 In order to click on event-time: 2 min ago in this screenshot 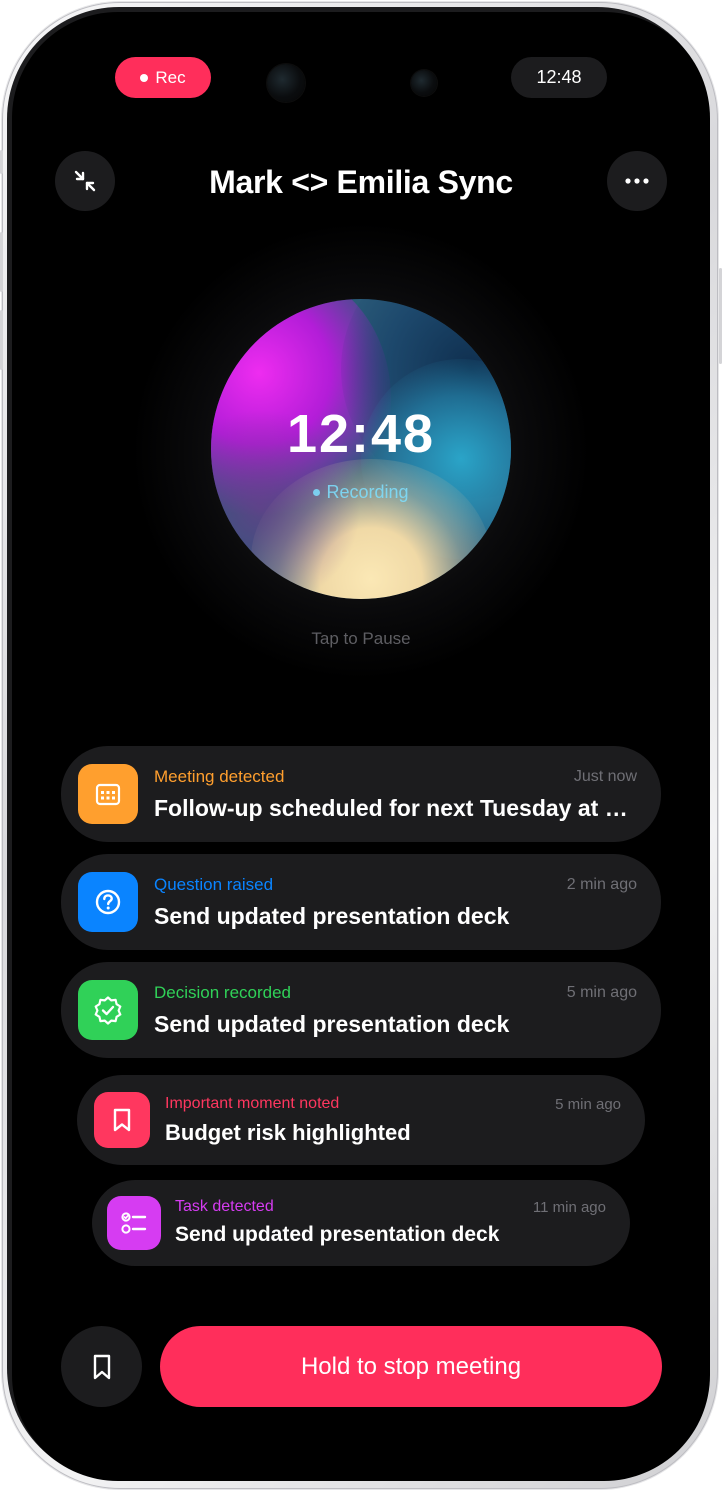, I will do `click(601, 884)`.